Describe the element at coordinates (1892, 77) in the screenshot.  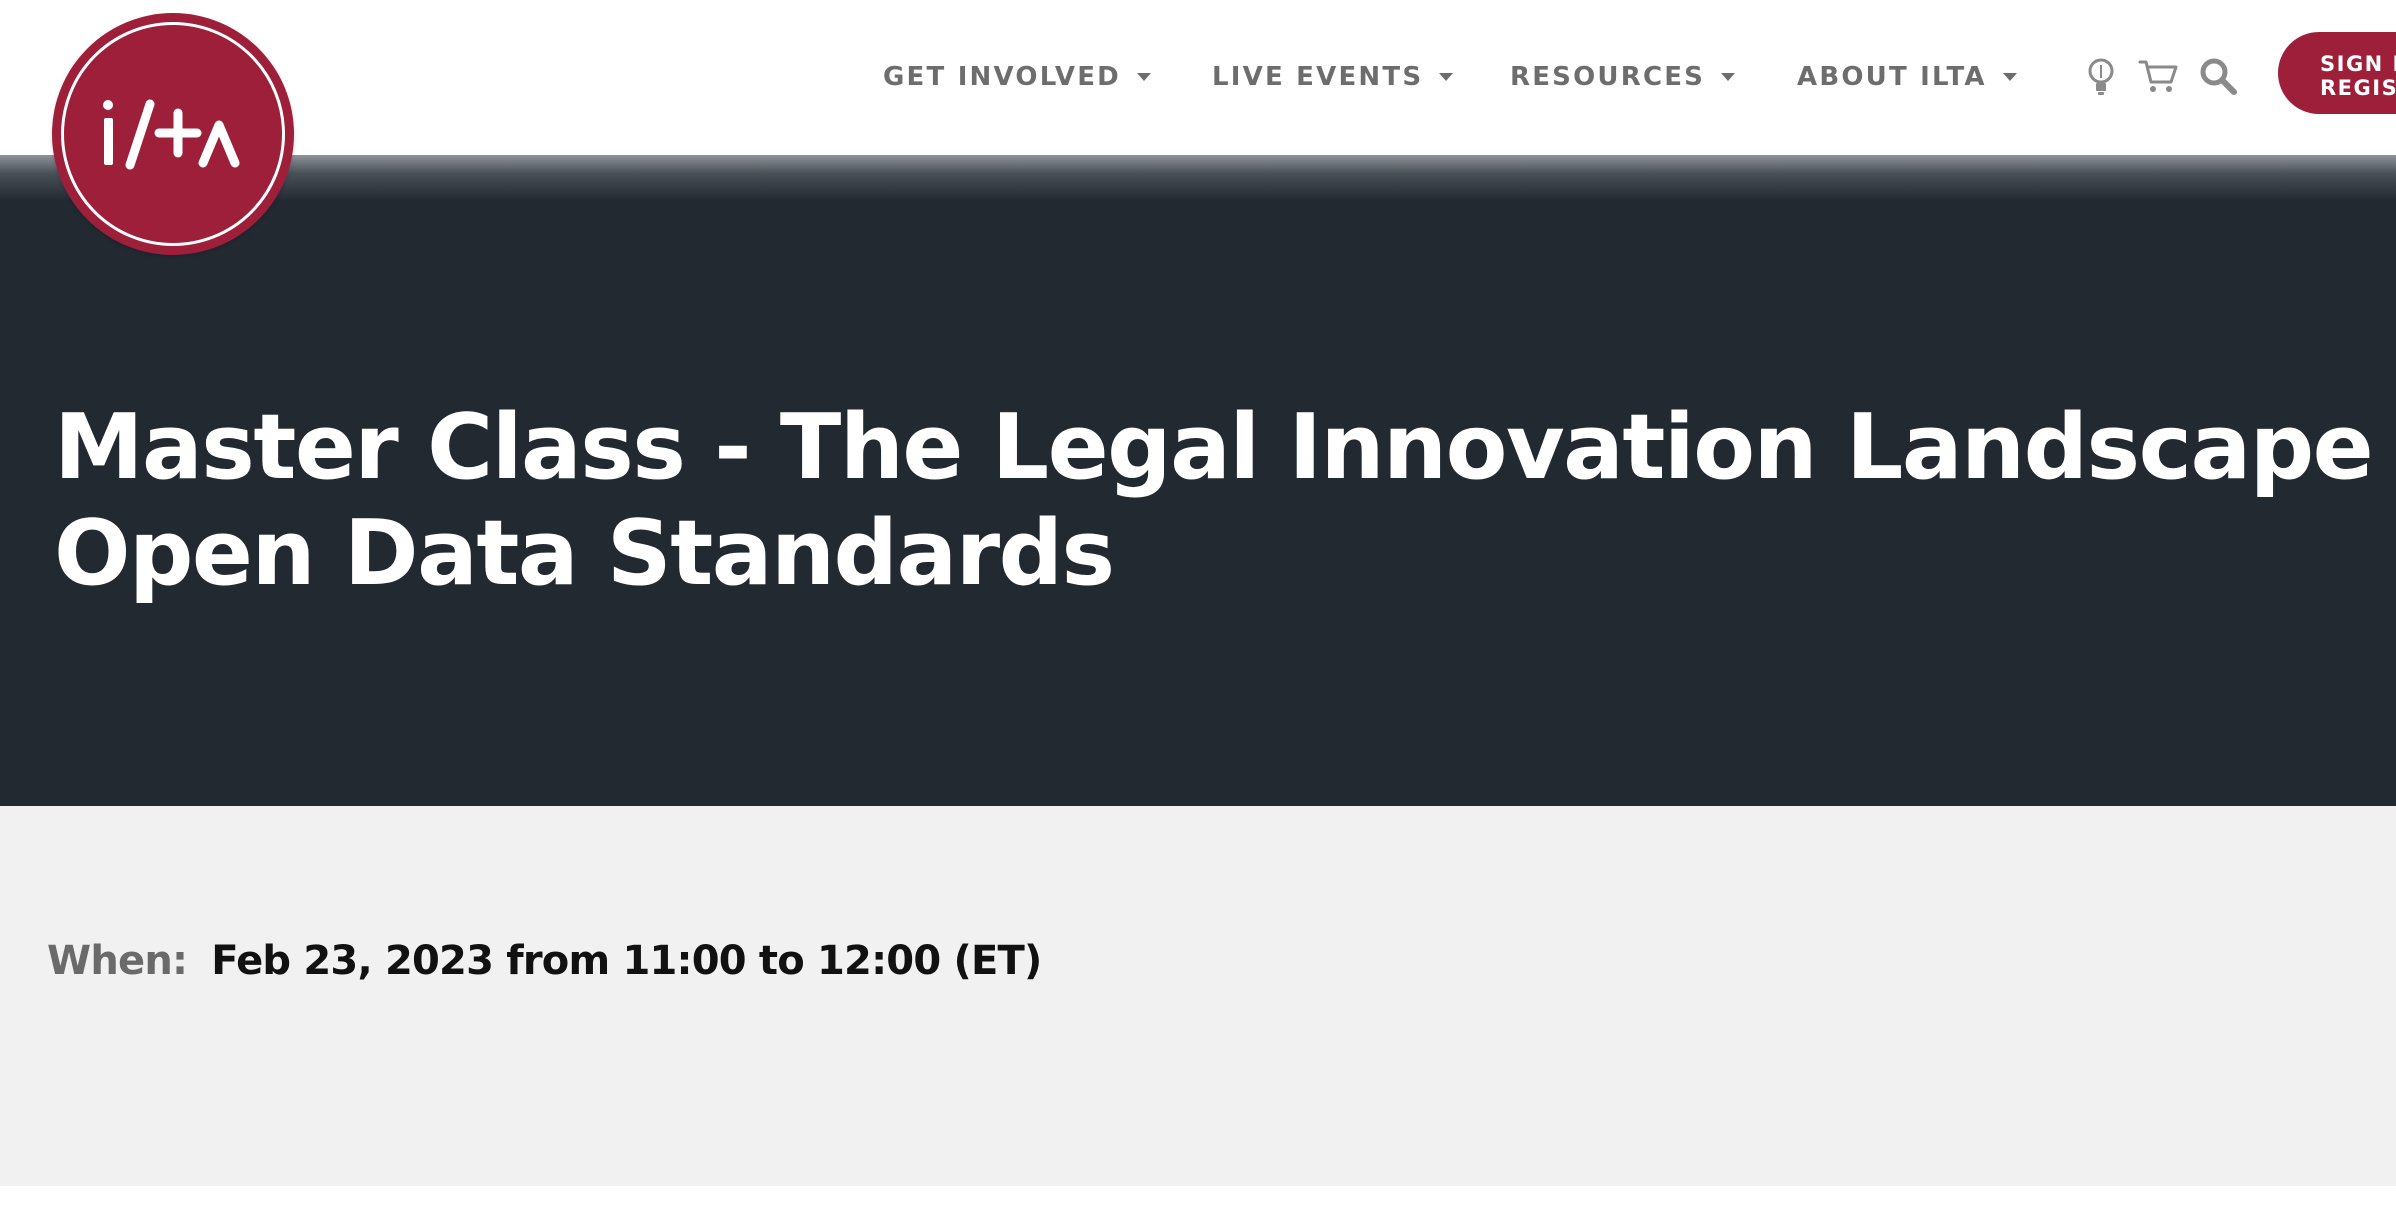
I see `nav-about-ilta-label: ABOUT ILTA` at that location.